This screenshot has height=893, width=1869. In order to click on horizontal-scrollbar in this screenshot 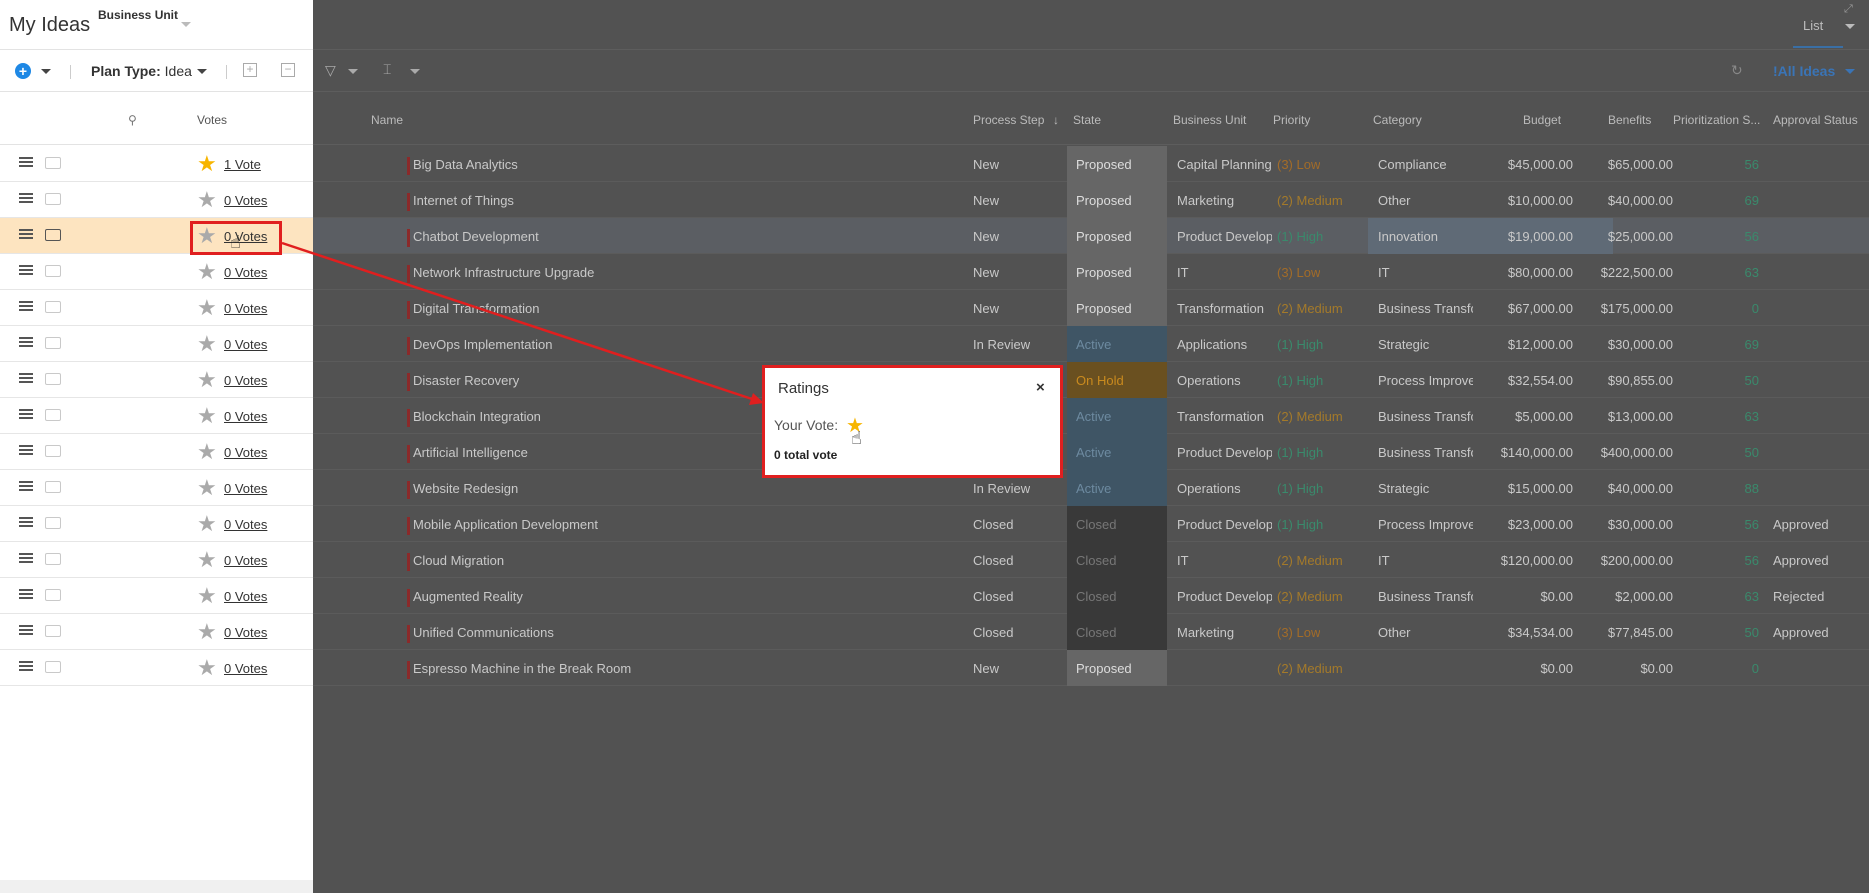, I will do `click(156, 886)`.